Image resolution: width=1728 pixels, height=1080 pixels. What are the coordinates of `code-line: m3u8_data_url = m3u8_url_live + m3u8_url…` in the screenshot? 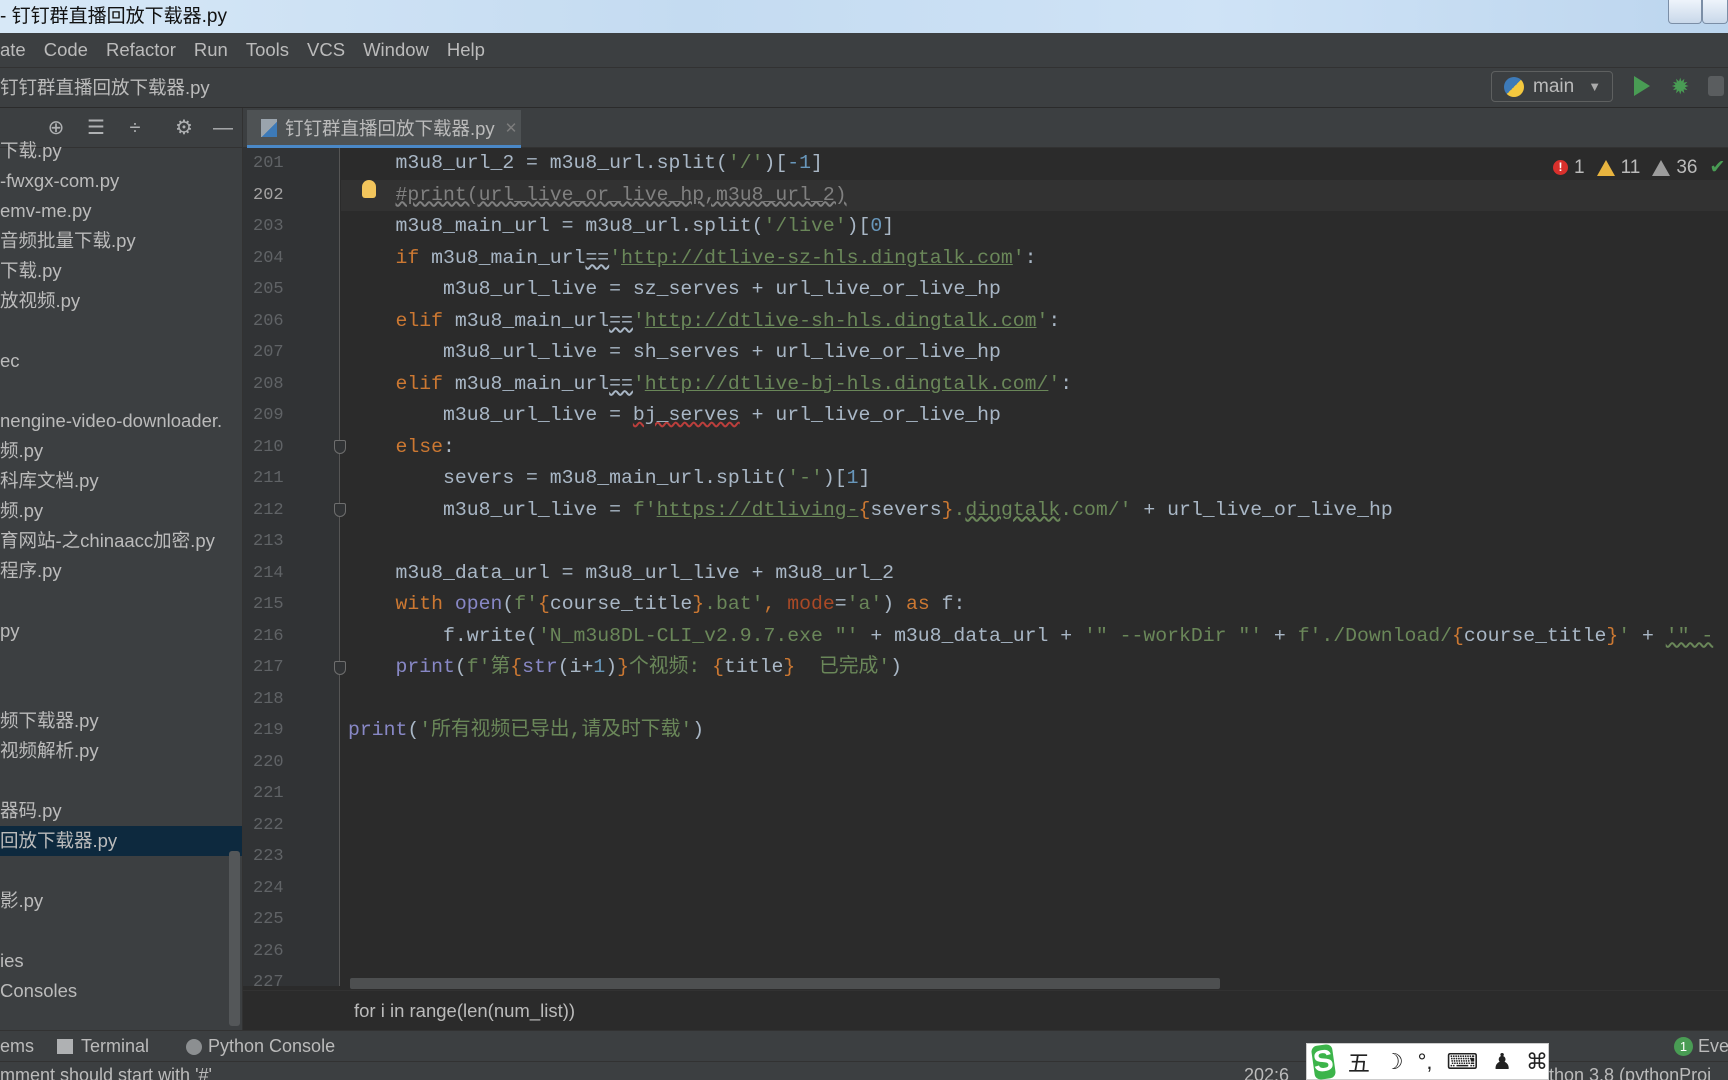 It's located at (621, 574).